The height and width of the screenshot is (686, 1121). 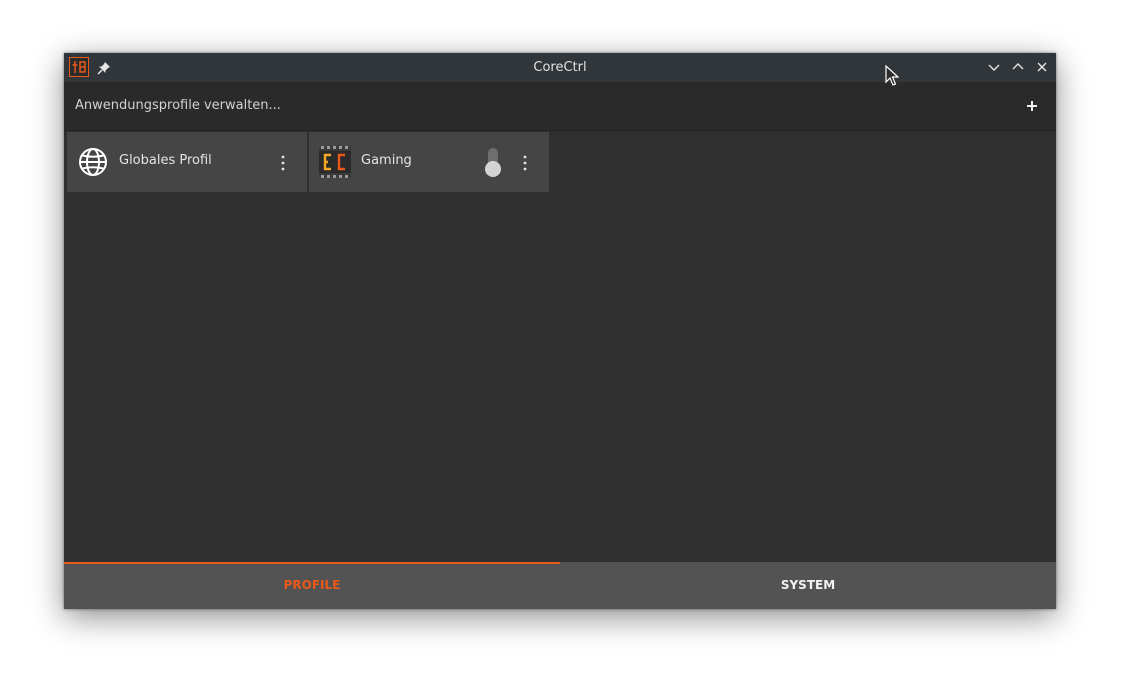 I want to click on chevron-up-icon, so click(x=1018, y=66).